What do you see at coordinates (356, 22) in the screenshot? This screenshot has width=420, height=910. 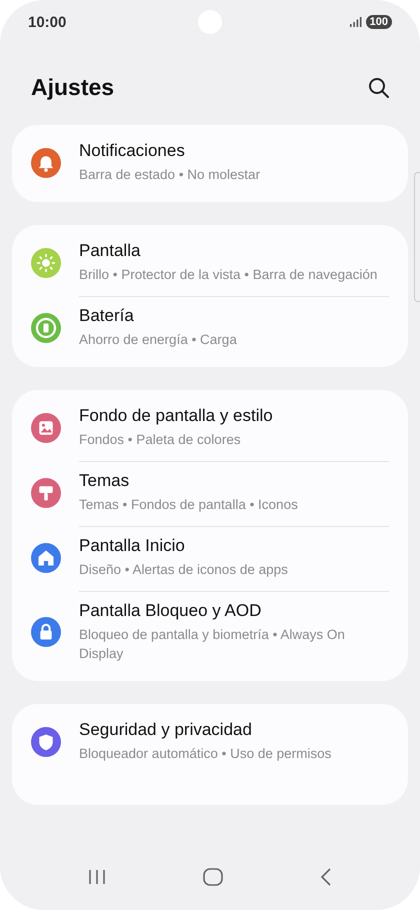 I see `signal-icon` at bounding box center [356, 22].